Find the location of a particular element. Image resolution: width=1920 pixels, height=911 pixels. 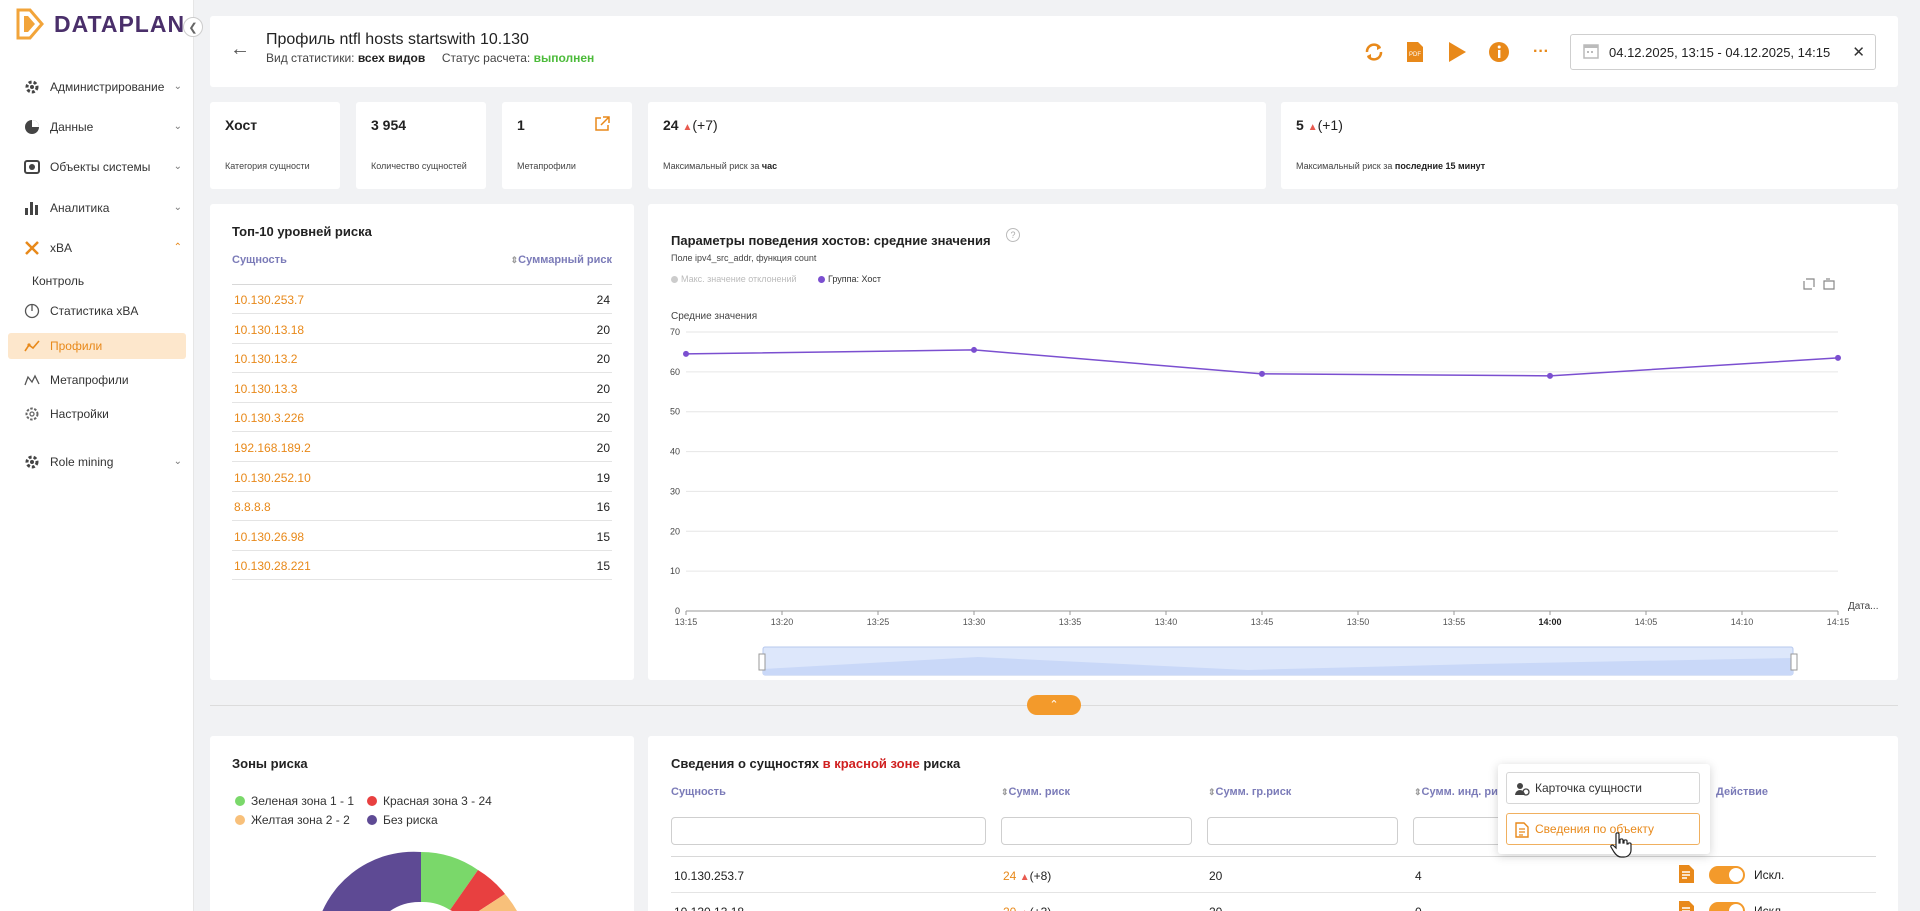

y-tick-label: 0 is located at coordinates (677, 611).